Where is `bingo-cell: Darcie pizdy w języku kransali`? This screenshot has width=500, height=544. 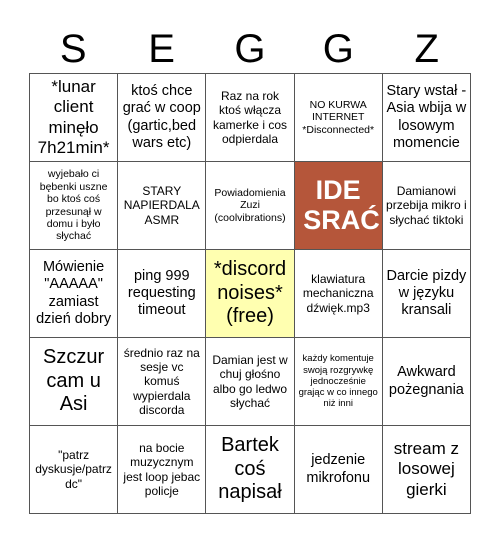
bingo-cell: Darcie pizdy w języku kransali is located at coordinates (426, 294).